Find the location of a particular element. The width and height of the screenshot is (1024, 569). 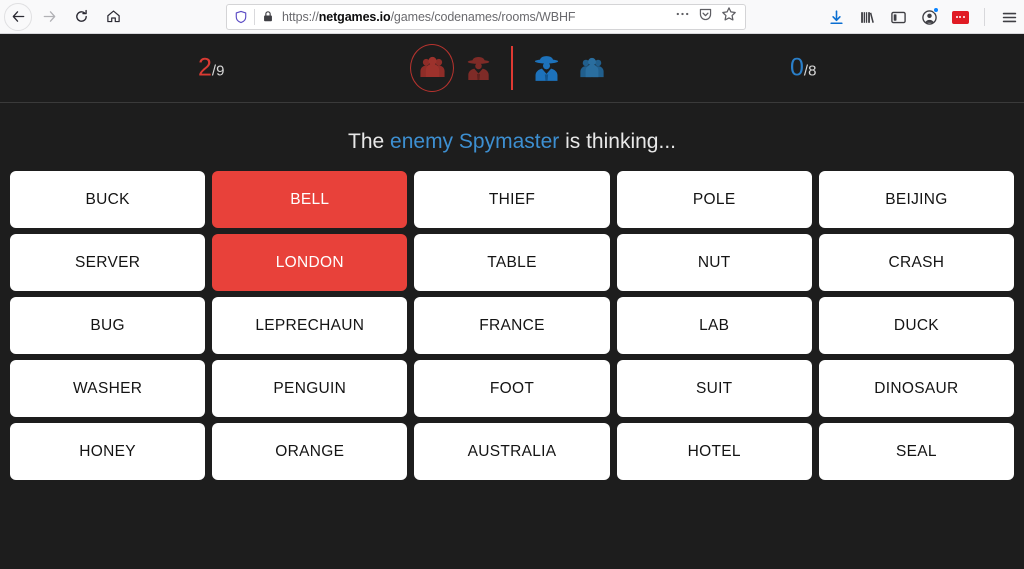

codename-card-word: PENGUIN is located at coordinates (310, 388).